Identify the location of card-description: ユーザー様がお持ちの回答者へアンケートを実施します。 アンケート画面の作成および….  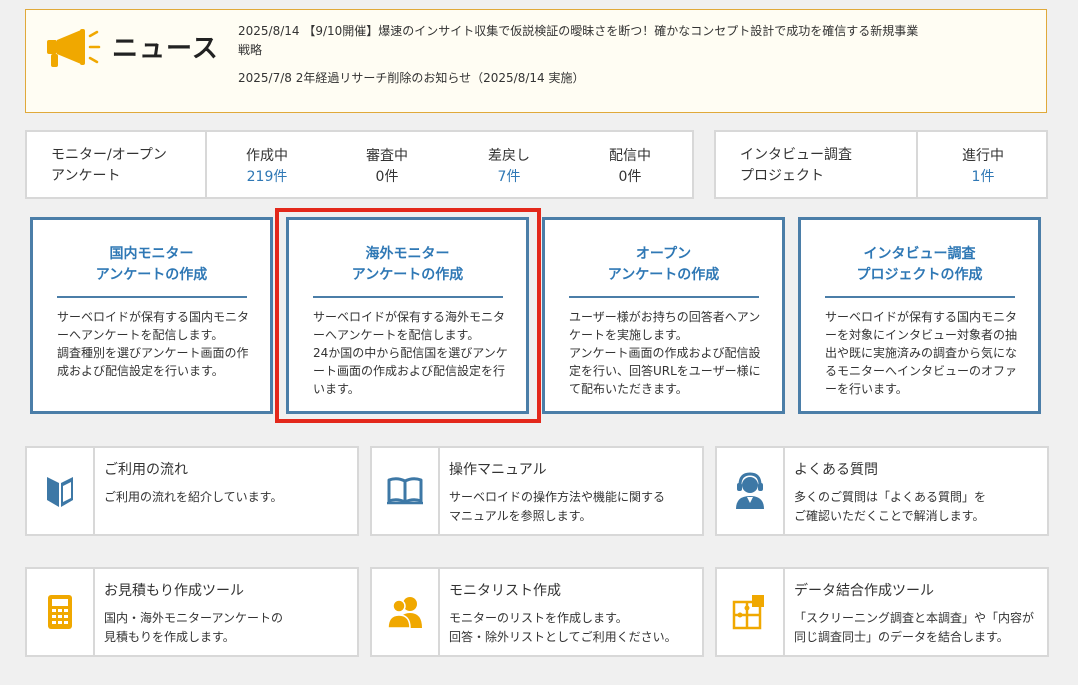
(665, 353).